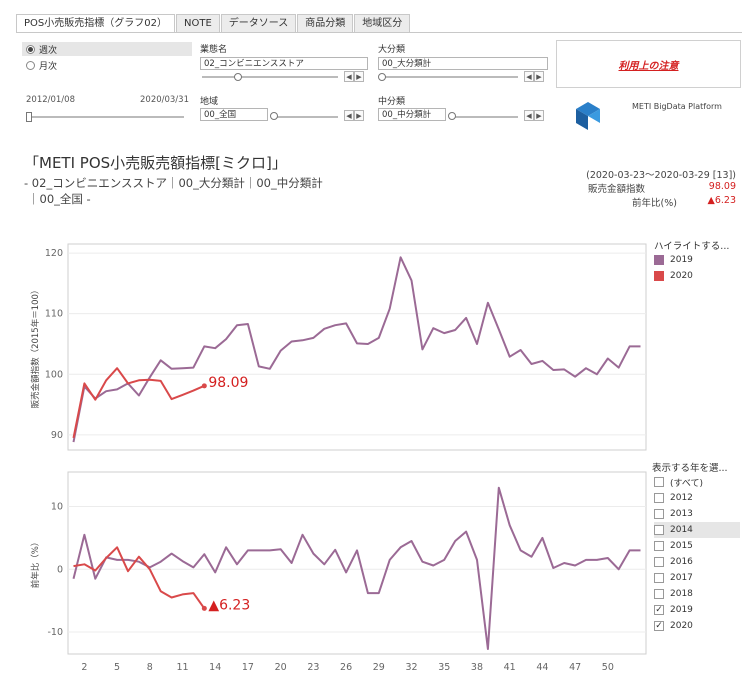 The height and width of the screenshot is (684, 750). What do you see at coordinates (150, 667) in the screenshot?
I see `x-tick-label: 8` at bounding box center [150, 667].